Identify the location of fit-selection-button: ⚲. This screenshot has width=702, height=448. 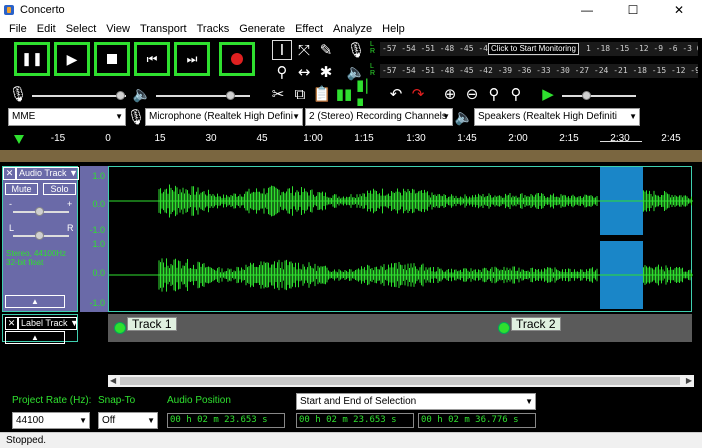
(494, 94).